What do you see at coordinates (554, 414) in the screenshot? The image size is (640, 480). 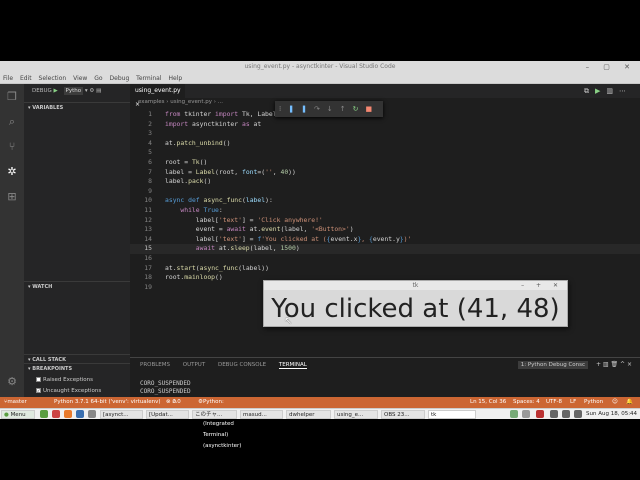 I see `network-icon` at bounding box center [554, 414].